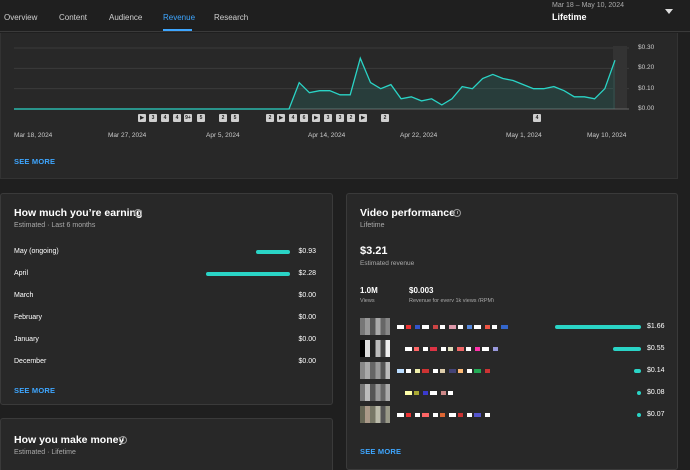 This screenshot has height=470, width=690. I want to click on earning-month-label: January, so click(26, 339).